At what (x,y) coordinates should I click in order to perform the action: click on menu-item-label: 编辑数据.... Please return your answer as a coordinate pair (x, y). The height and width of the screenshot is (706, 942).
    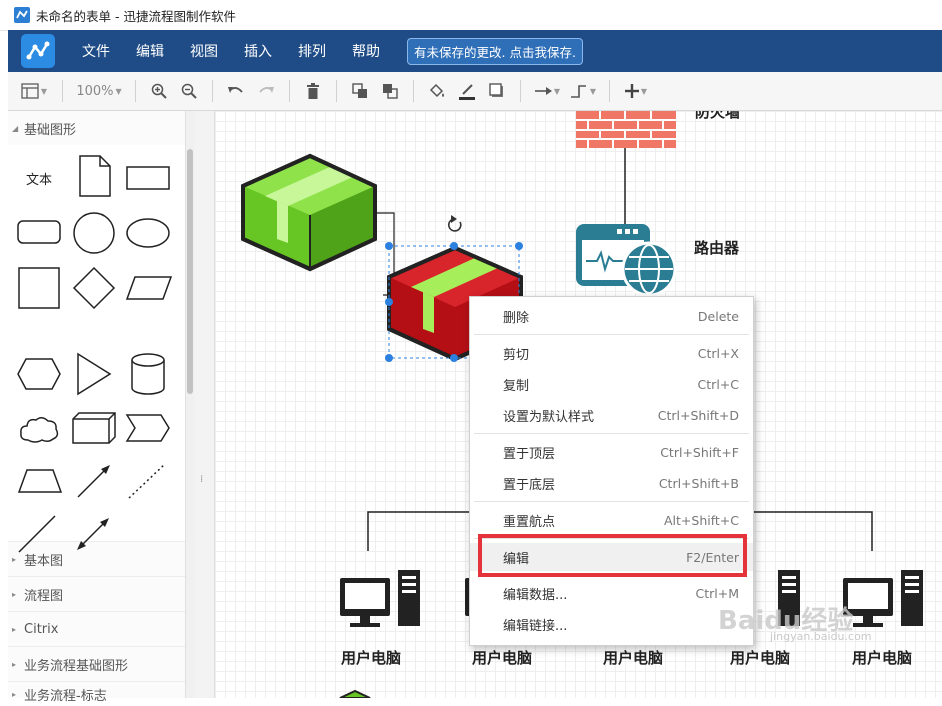
    Looking at the image, I should click on (535, 595).